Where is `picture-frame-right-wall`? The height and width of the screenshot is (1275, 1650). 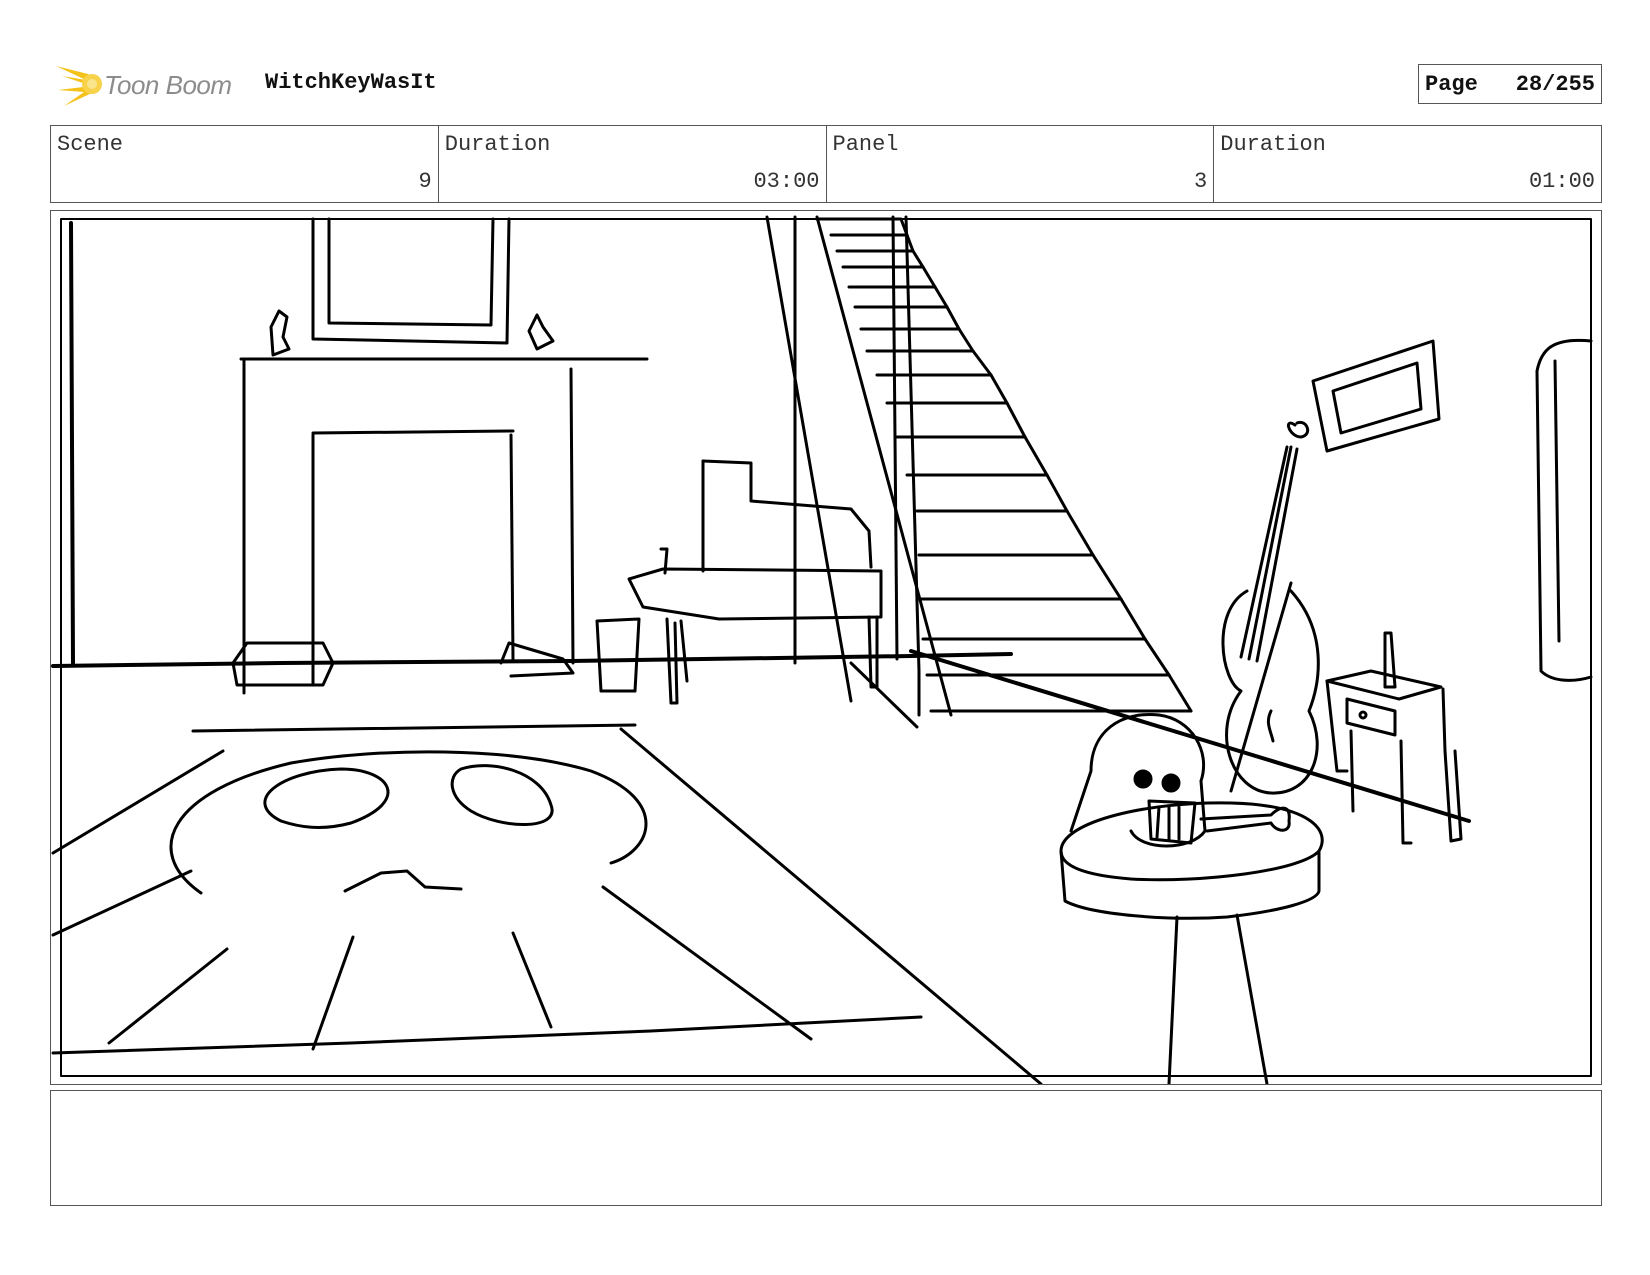
picture-frame-right-wall is located at coordinates (1376, 396).